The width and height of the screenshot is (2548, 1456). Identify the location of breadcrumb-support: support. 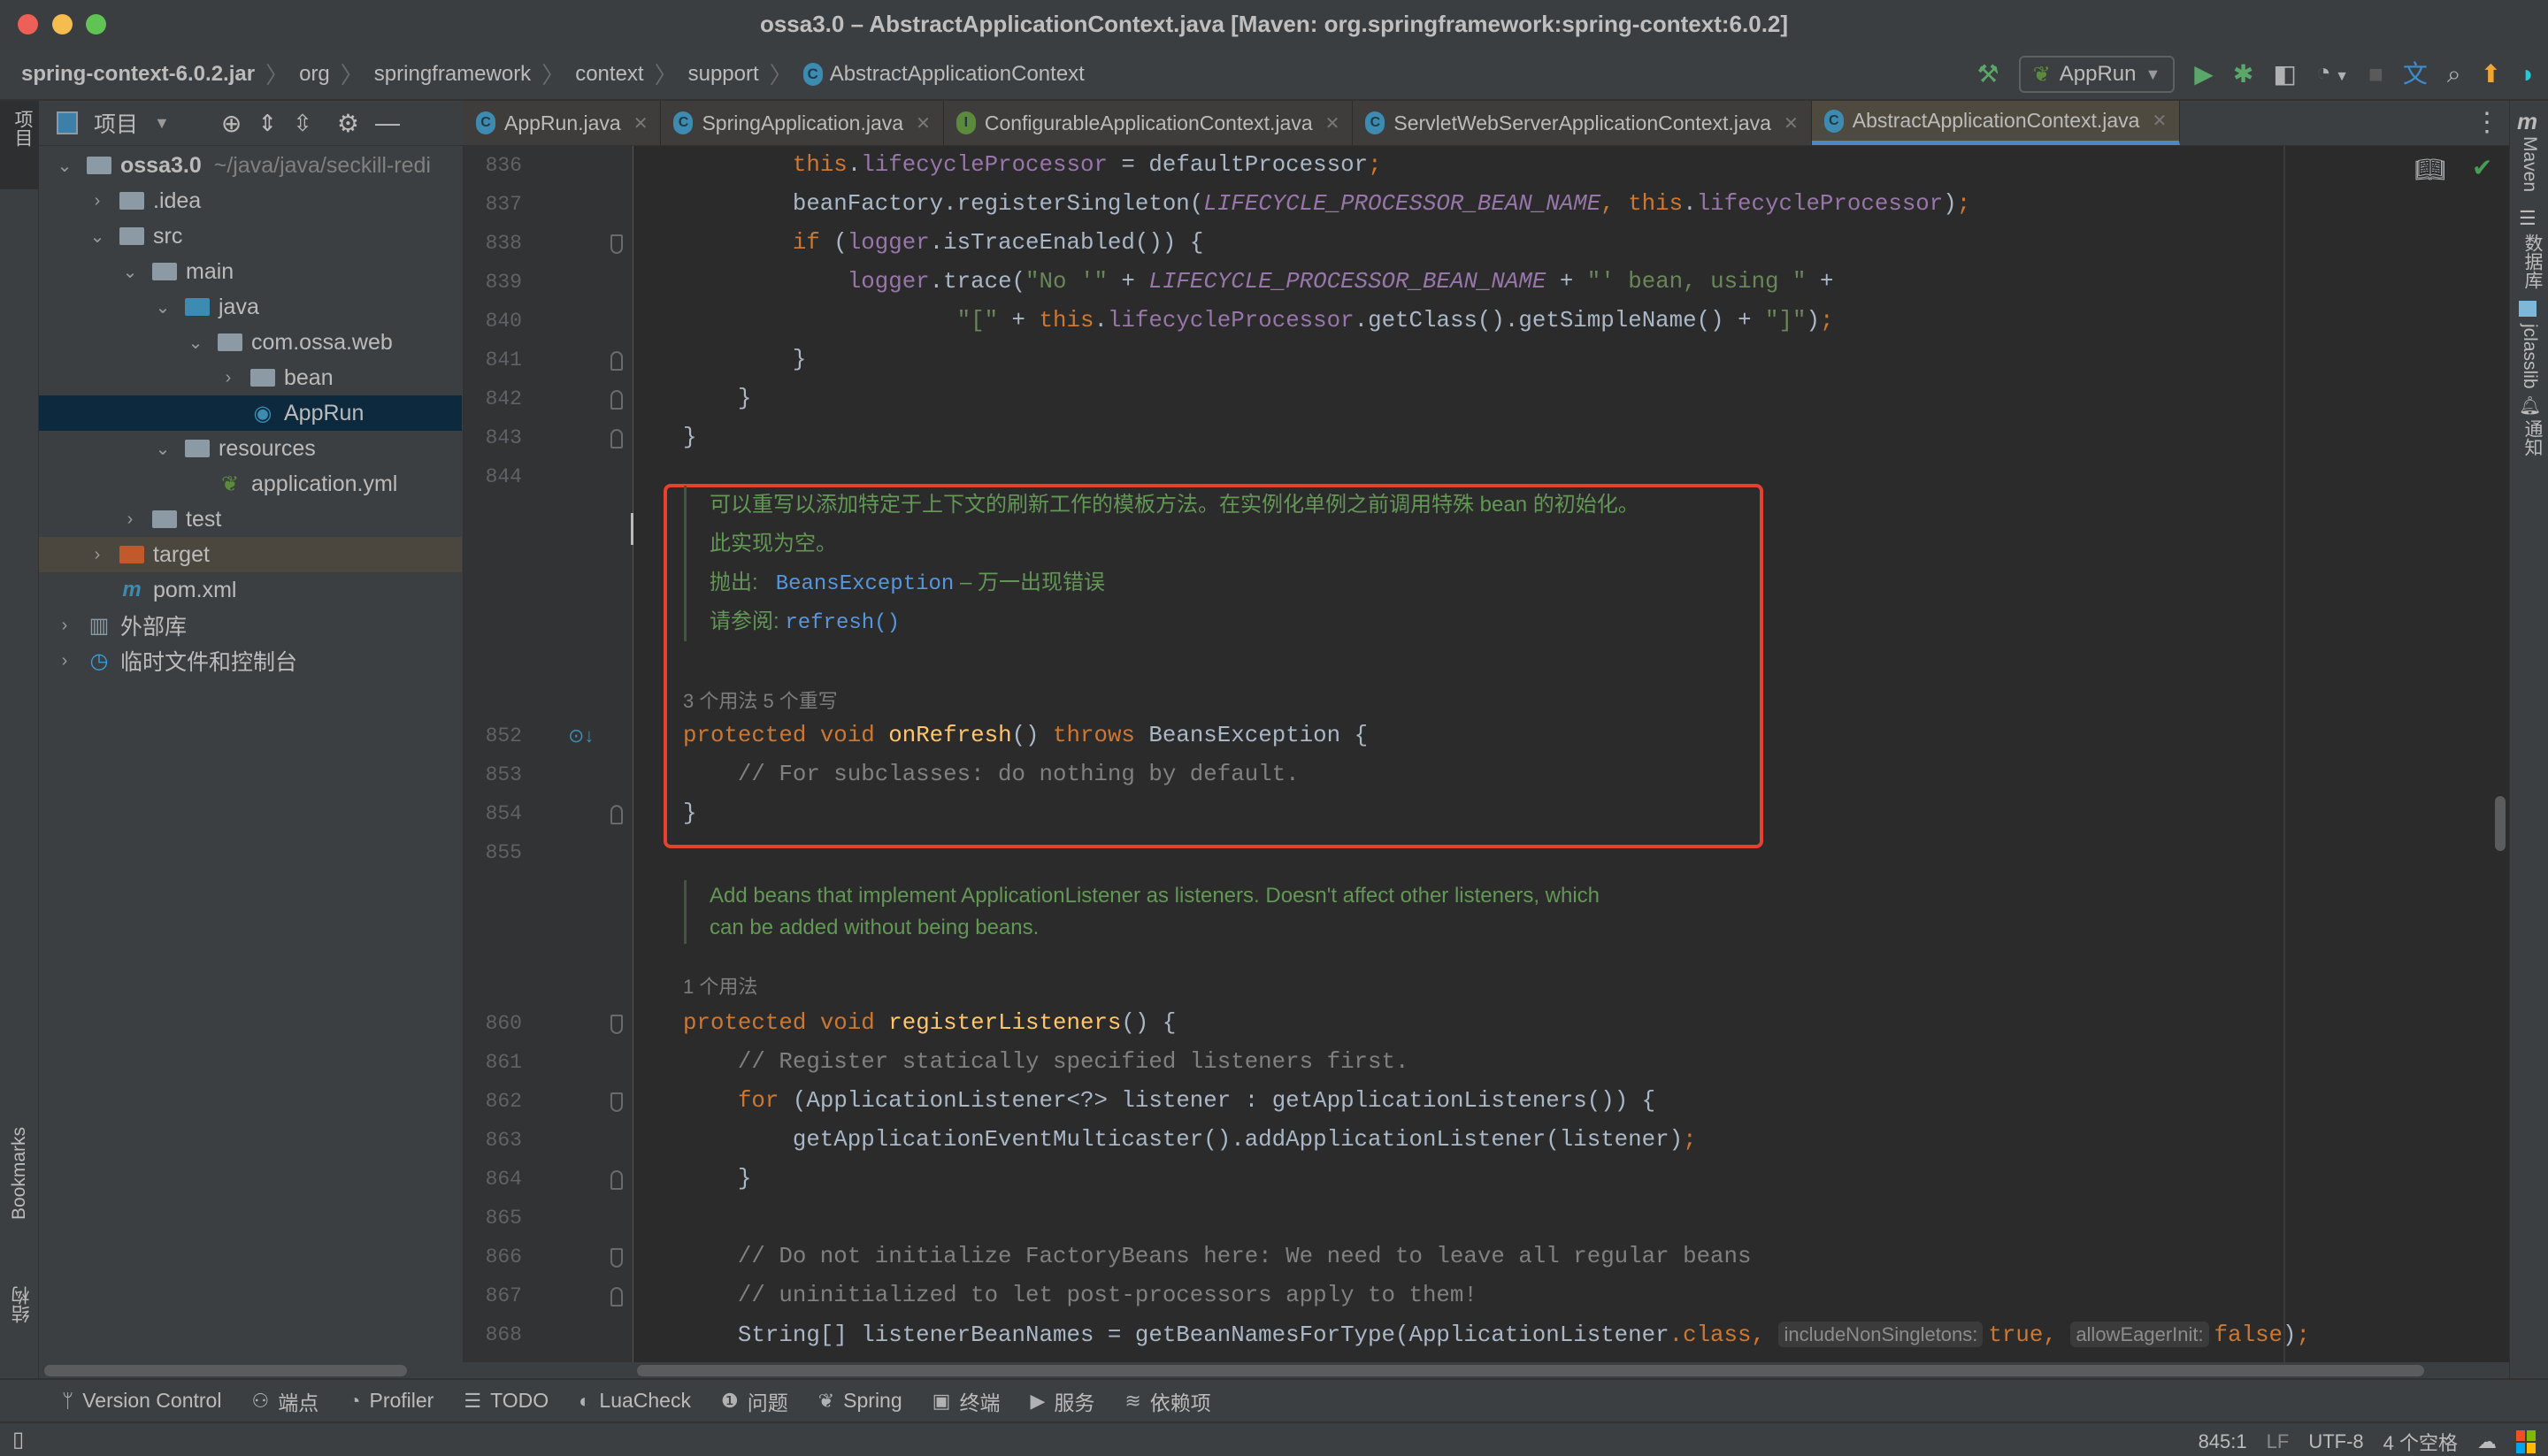
(723, 74).